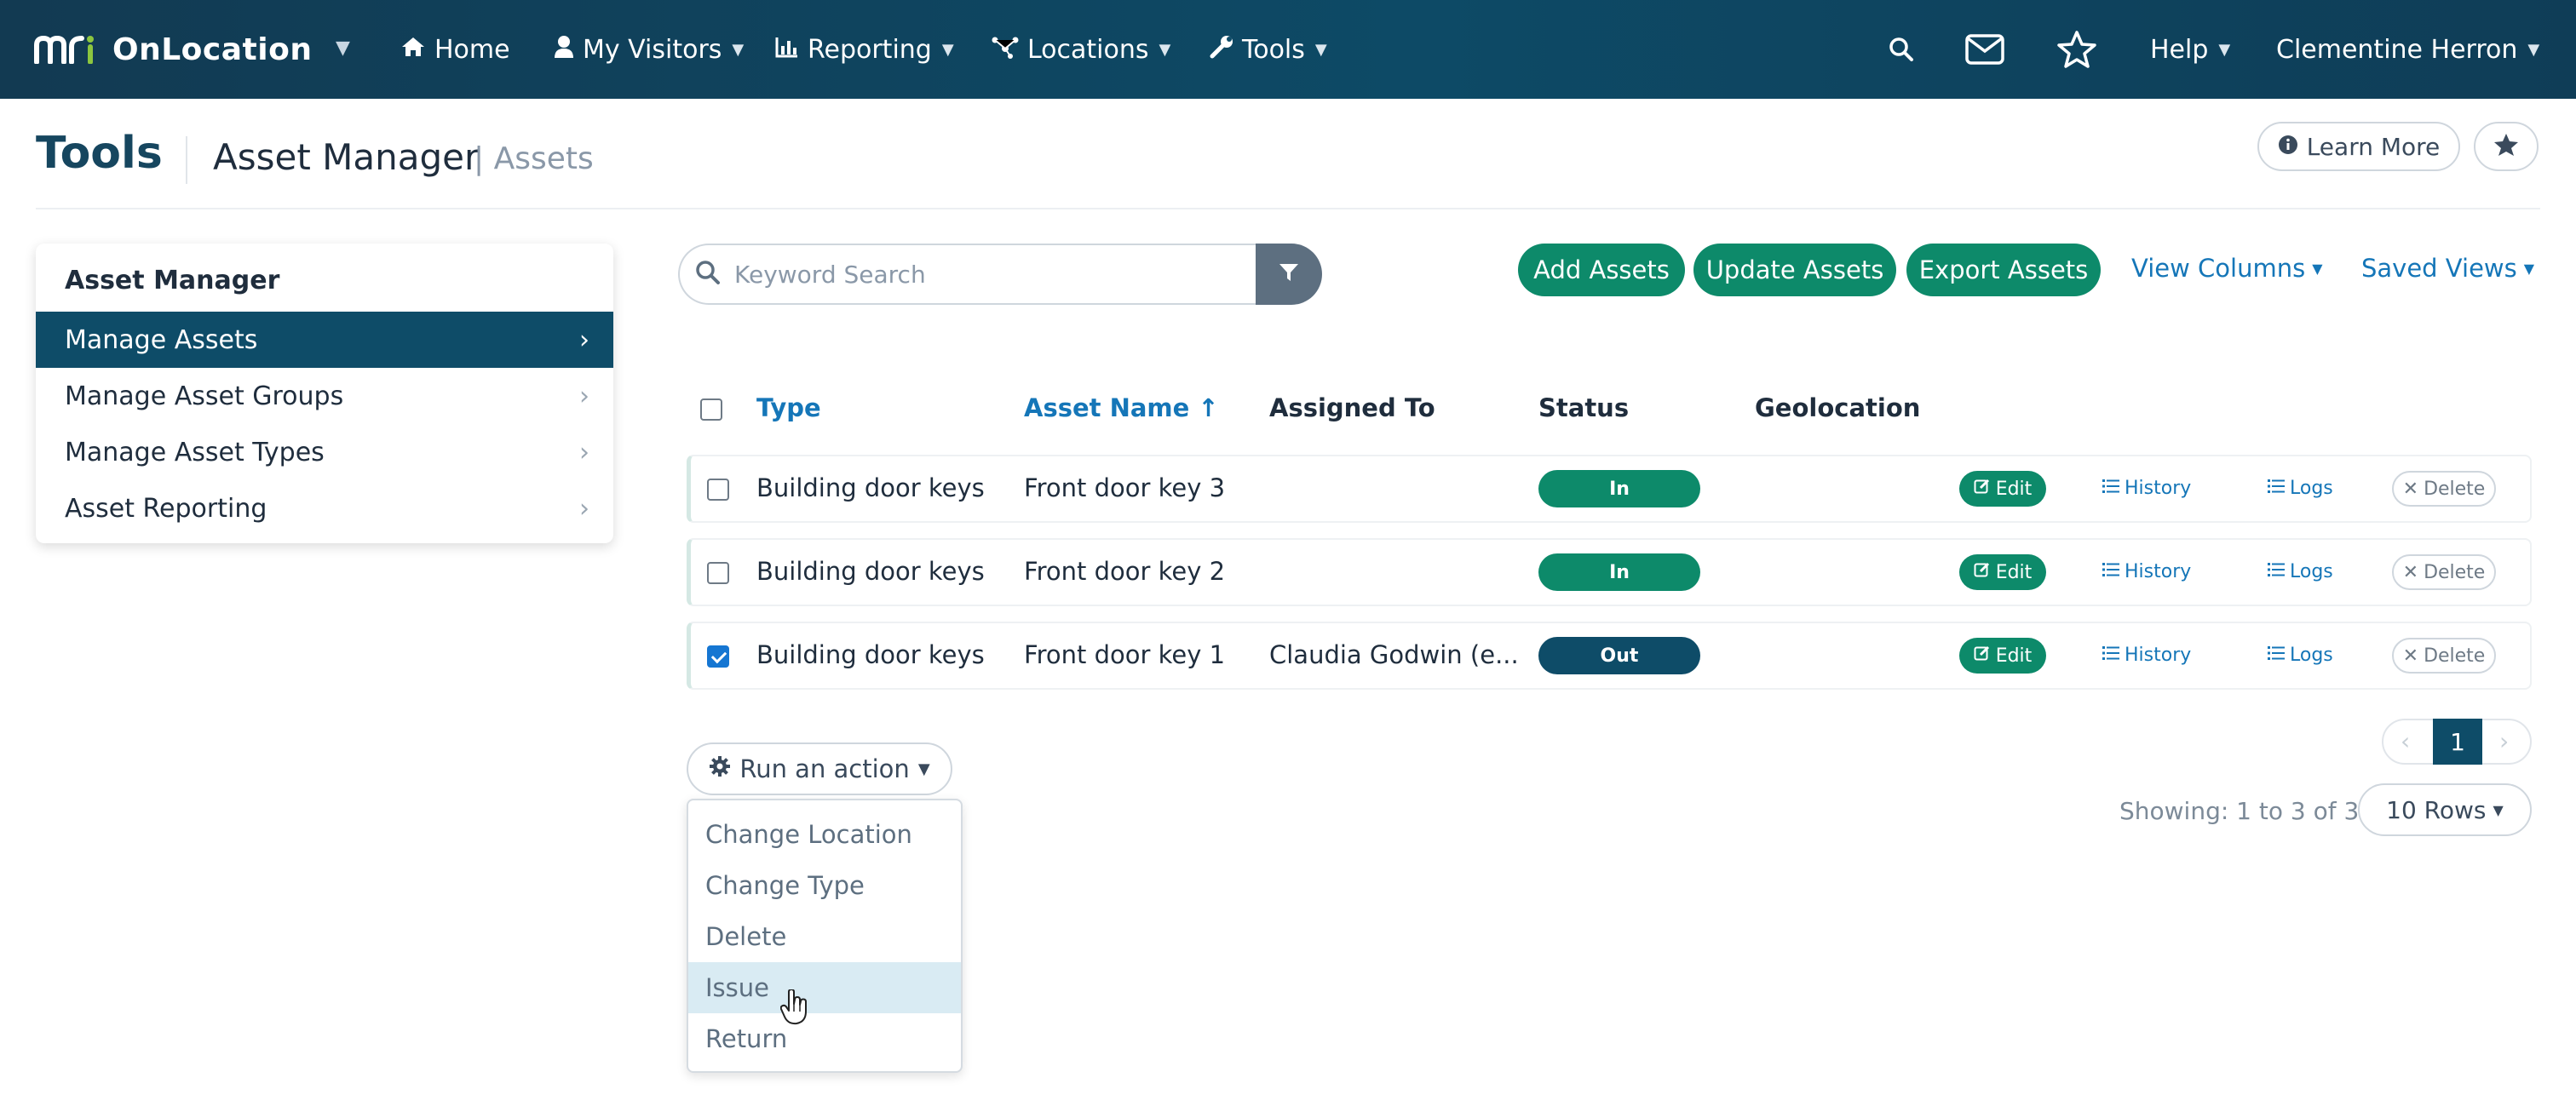 The height and width of the screenshot is (1095, 2576). I want to click on nav-reporting-label: Reporting, so click(870, 49).